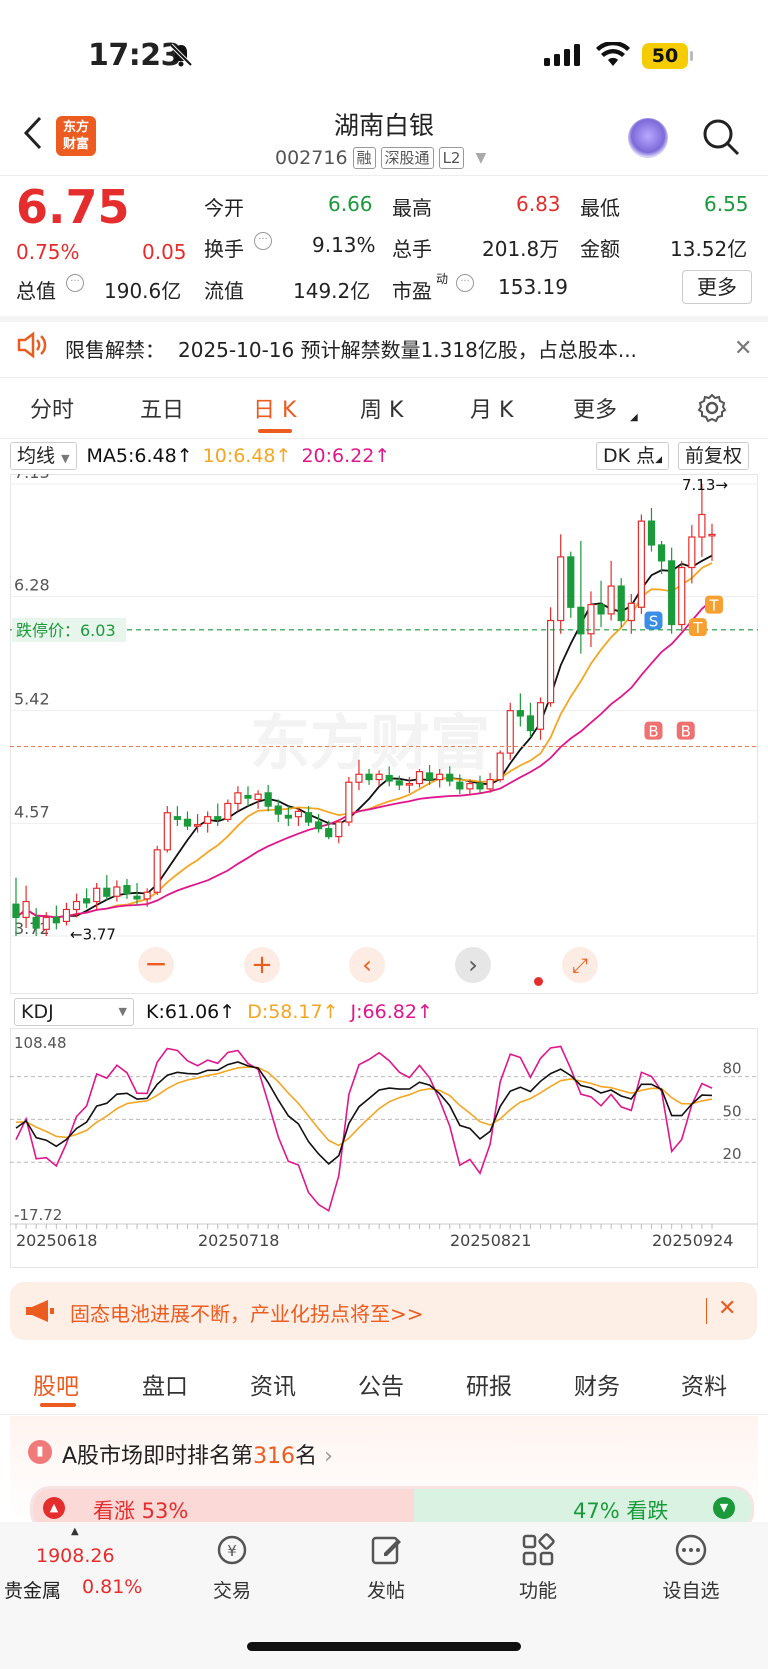  I want to click on subtab-pankou: 盘口, so click(165, 1384).